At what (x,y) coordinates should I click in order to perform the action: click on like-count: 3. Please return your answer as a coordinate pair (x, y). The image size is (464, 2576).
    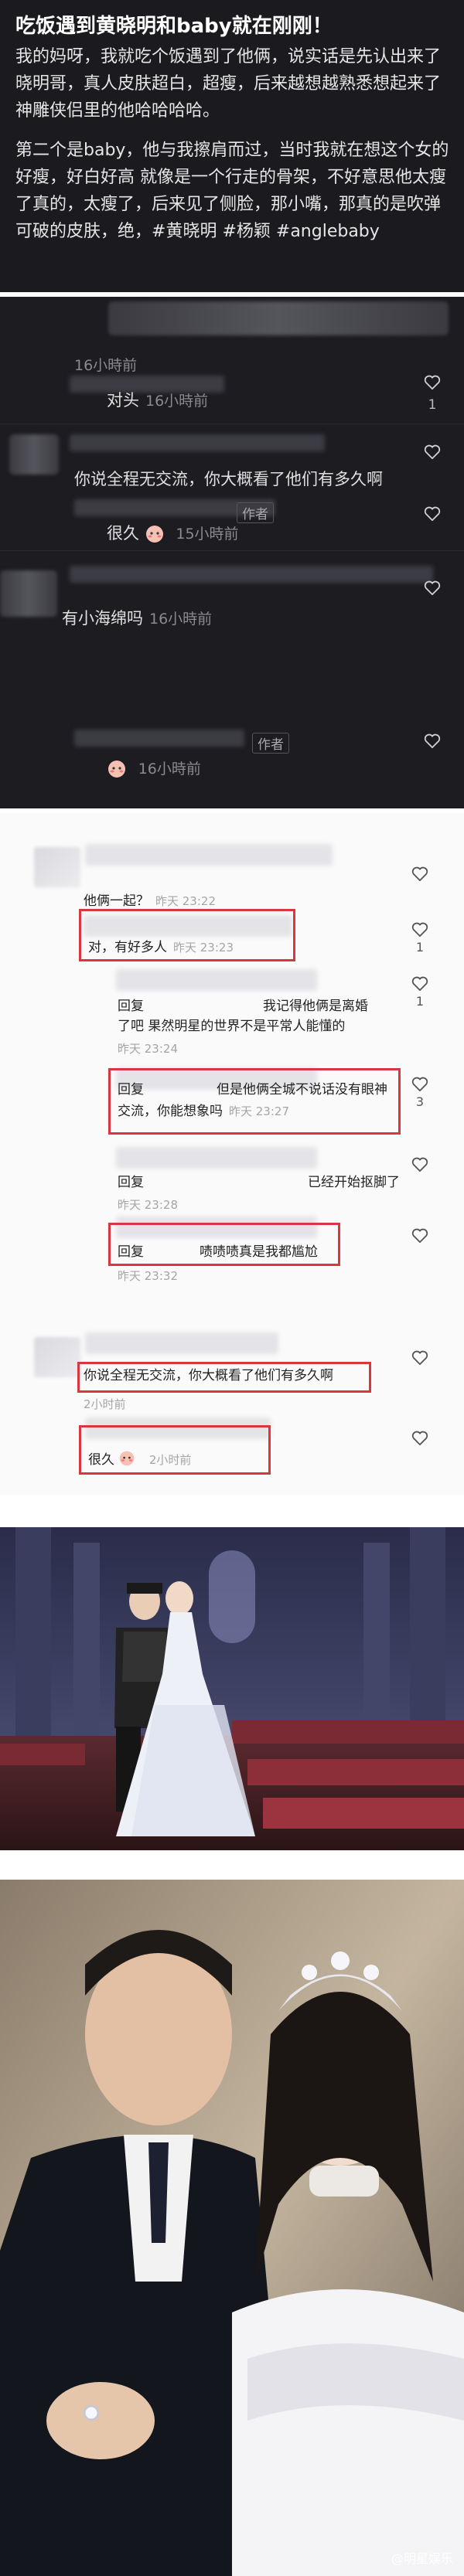
    Looking at the image, I should click on (420, 1101).